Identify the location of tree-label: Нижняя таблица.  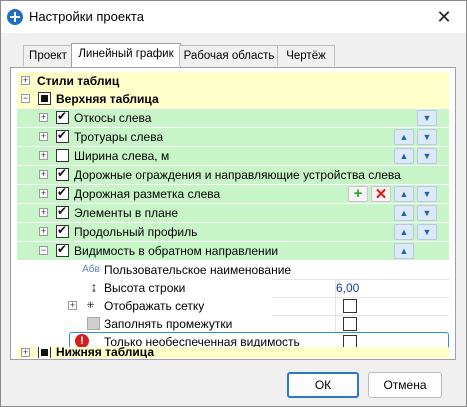
(105, 352).